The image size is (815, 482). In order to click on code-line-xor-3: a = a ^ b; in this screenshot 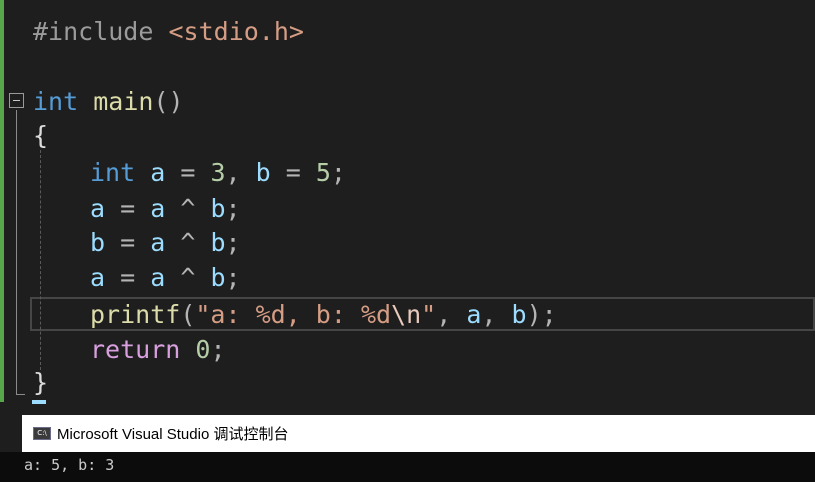, I will do `click(165, 278)`.